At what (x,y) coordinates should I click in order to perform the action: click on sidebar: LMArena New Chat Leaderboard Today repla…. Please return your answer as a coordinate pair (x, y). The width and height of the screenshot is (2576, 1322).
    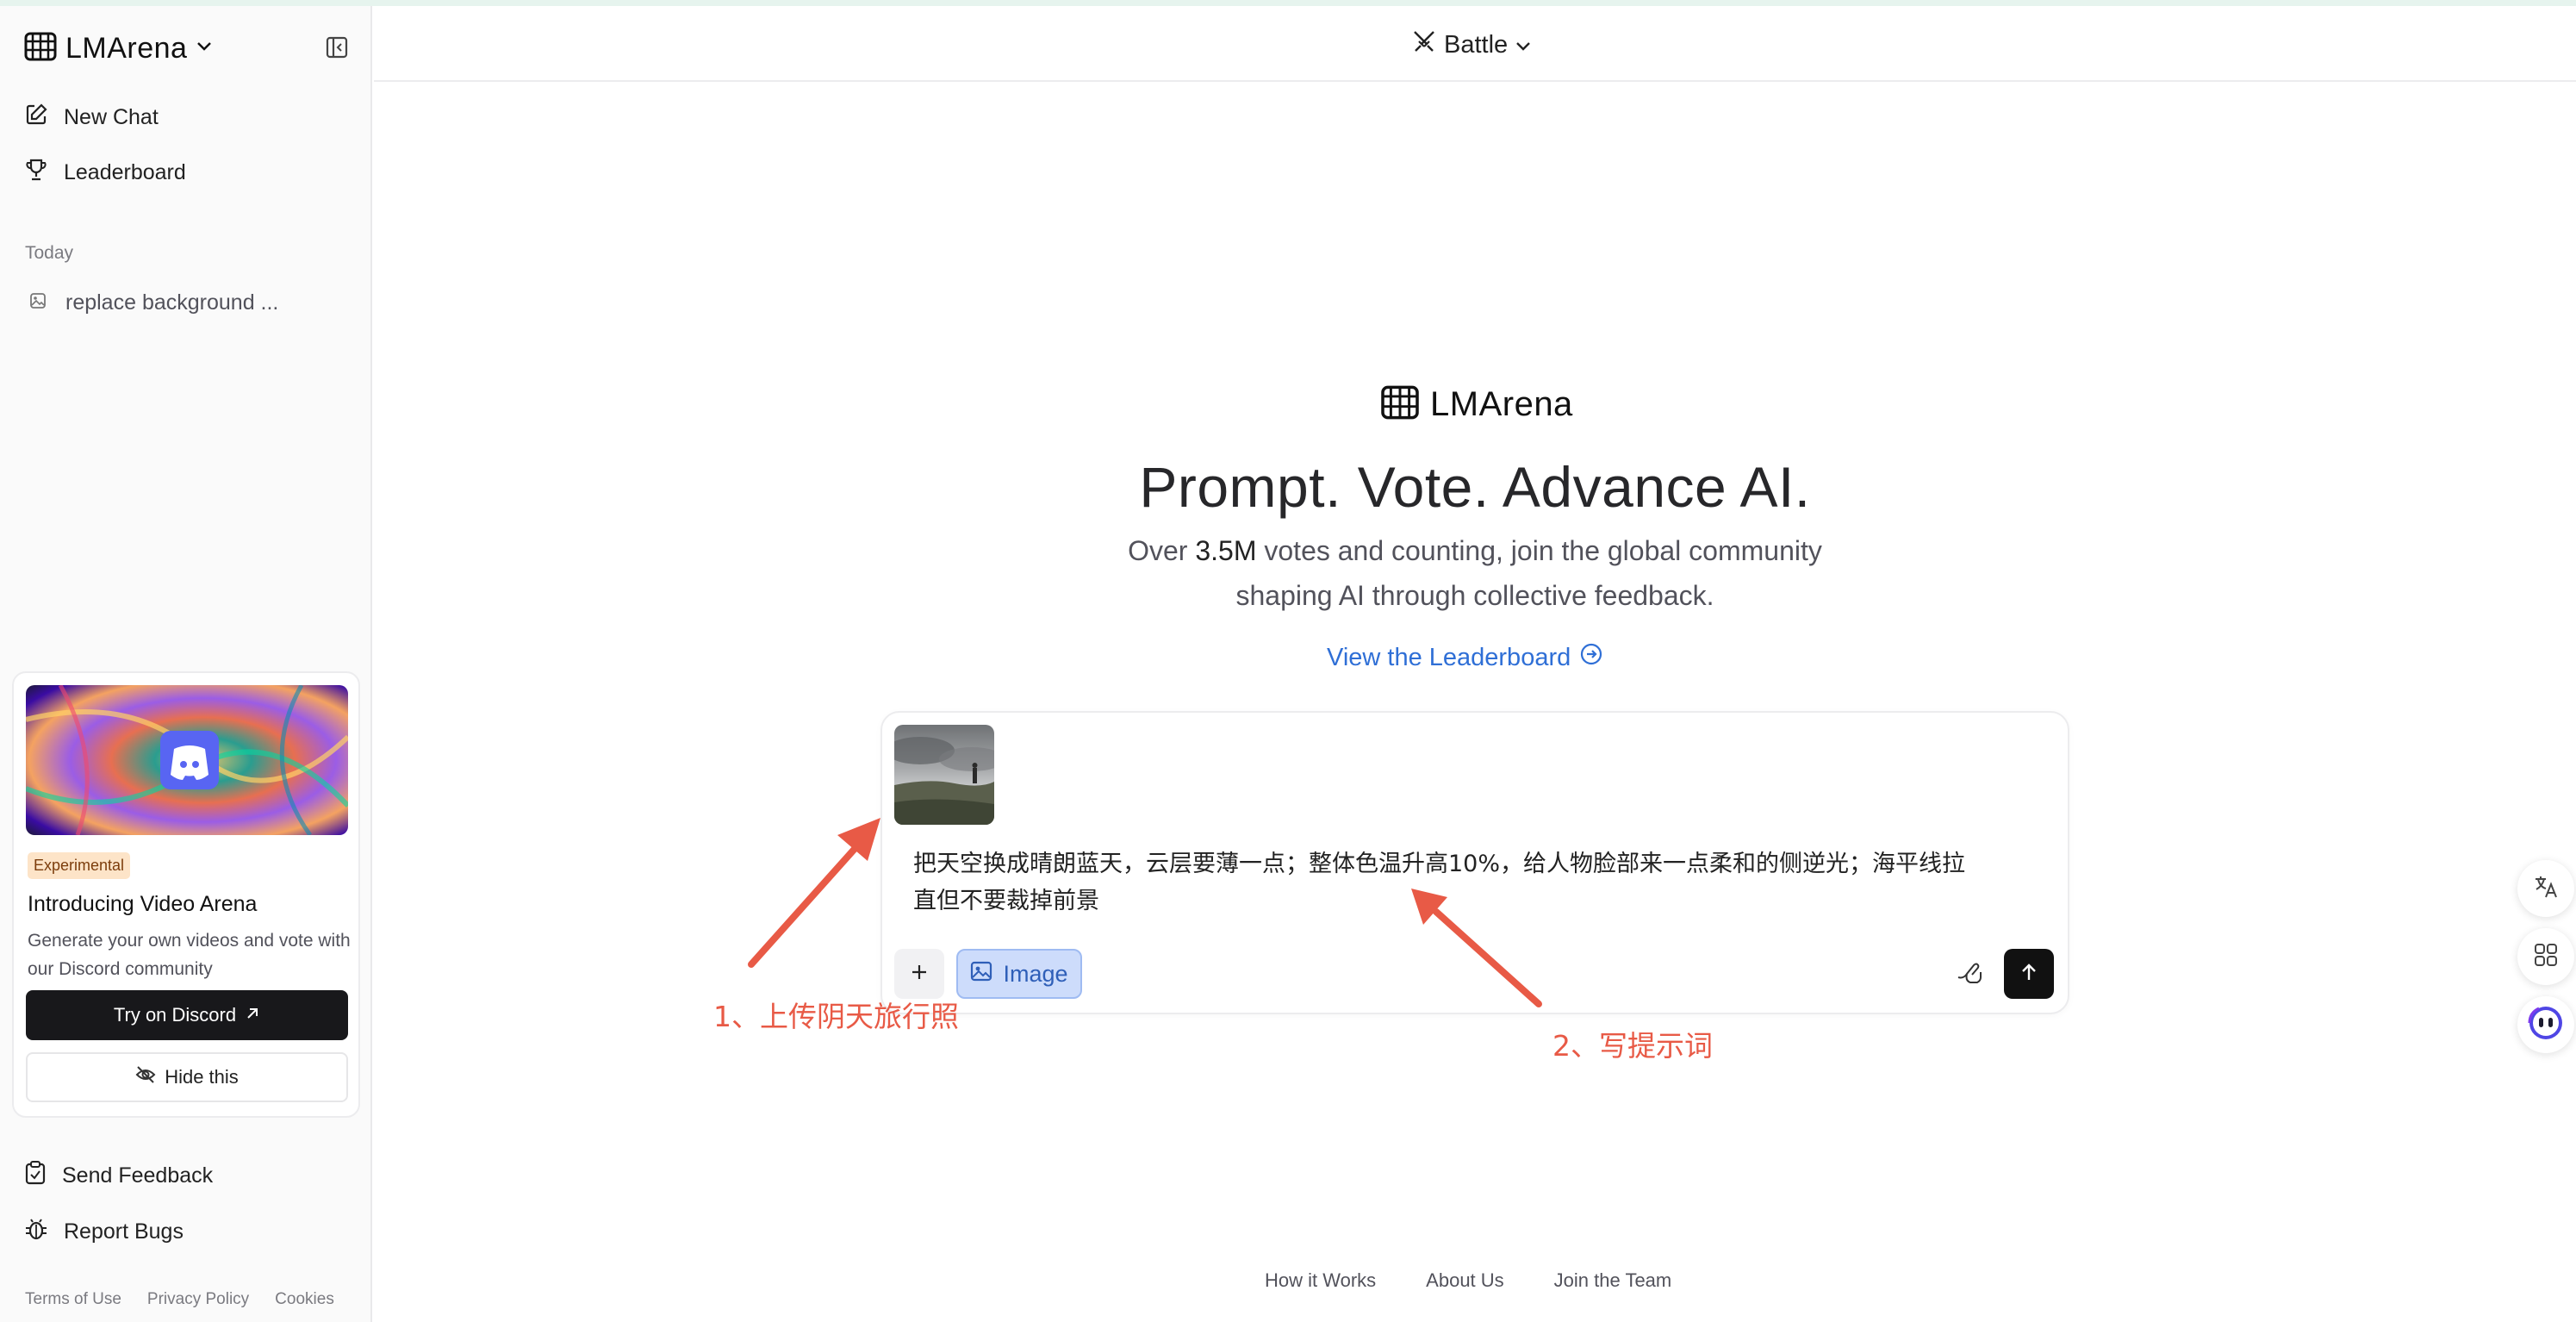
    Looking at the image, I should click on (186, 664).